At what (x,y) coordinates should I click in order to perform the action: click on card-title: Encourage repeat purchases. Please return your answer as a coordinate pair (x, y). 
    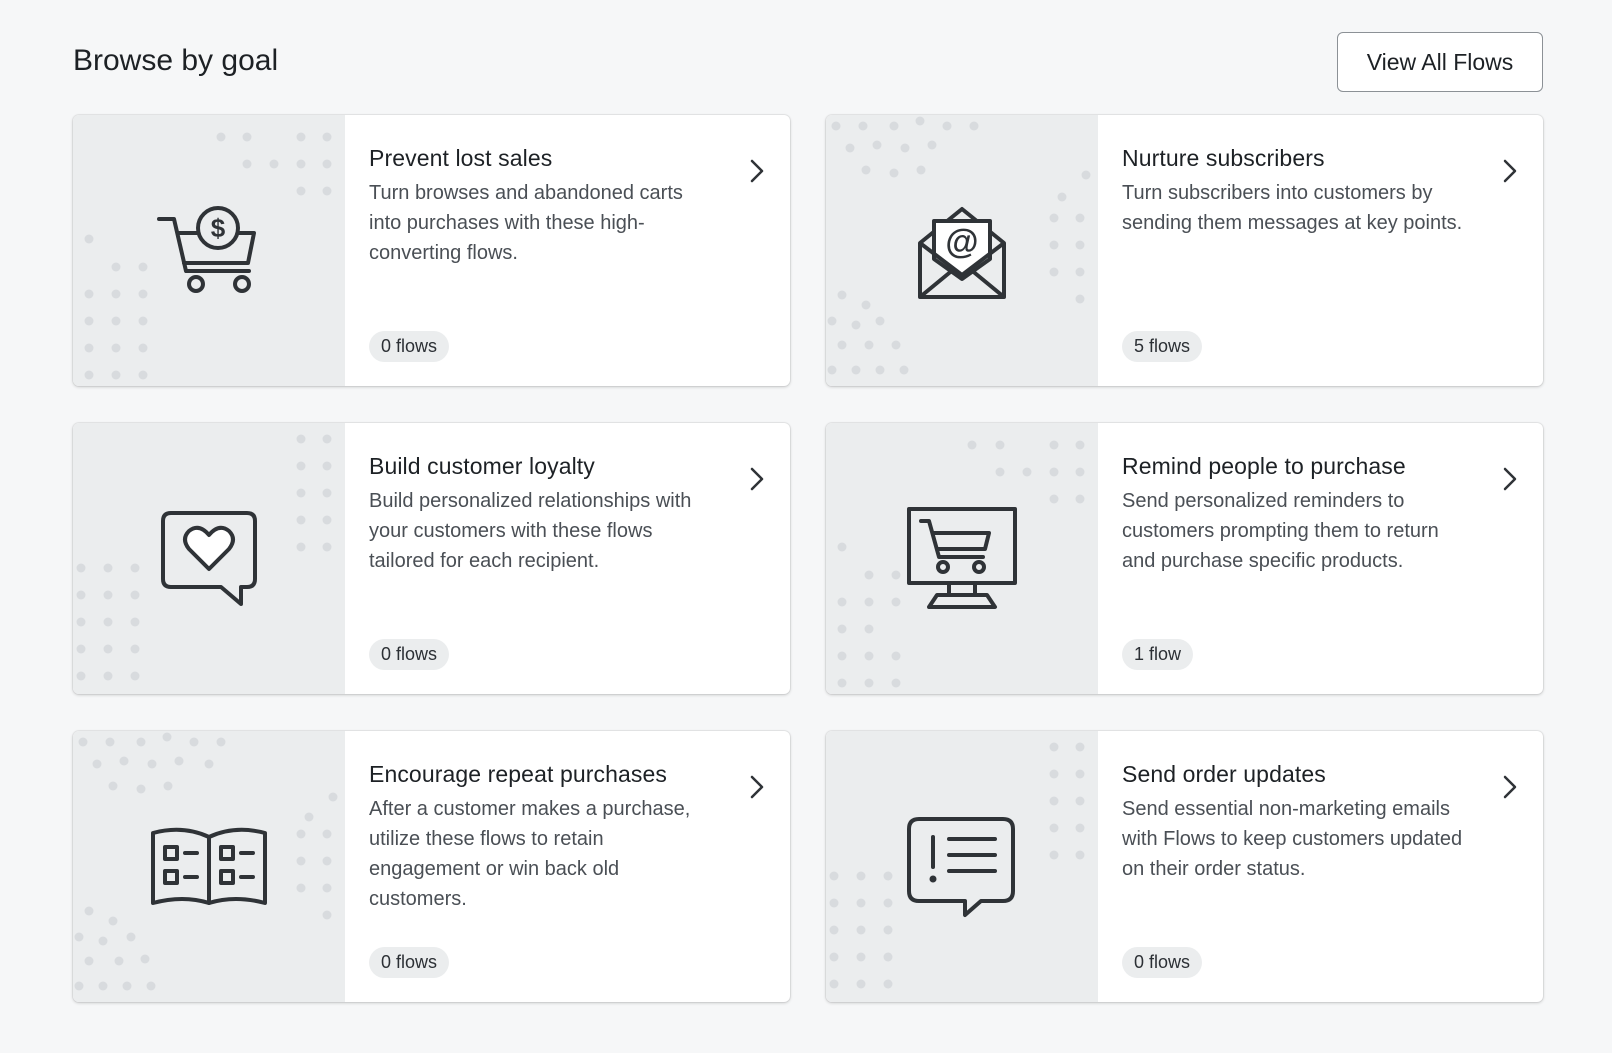
    Looking at the image, I should click on (518, 774).